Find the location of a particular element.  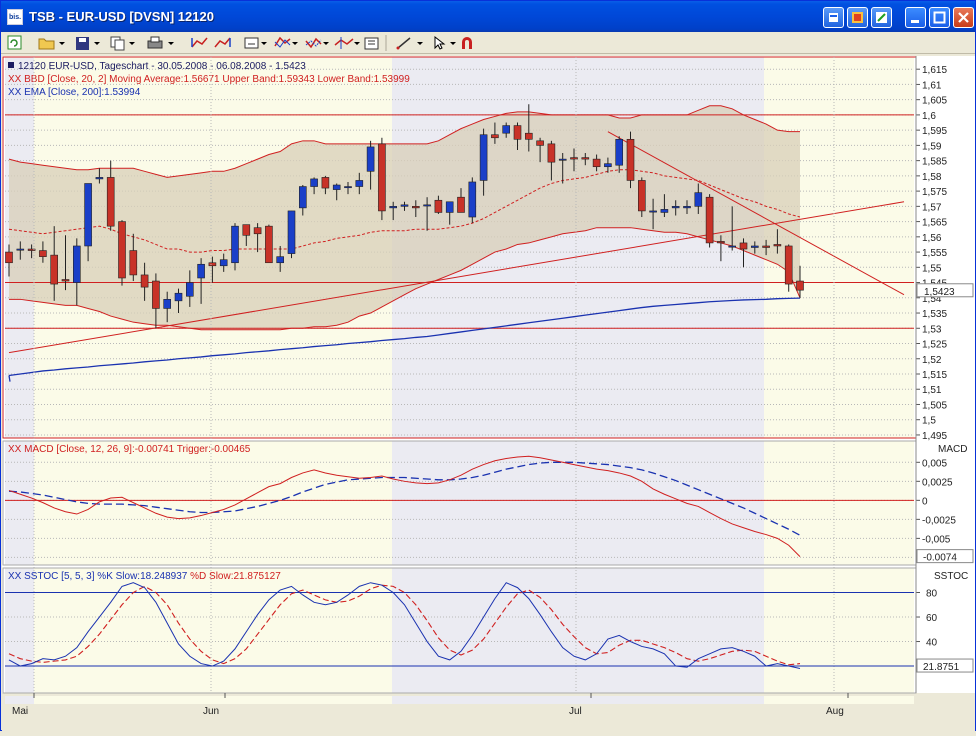

refresh-icon is located at coordinates (14, 42).